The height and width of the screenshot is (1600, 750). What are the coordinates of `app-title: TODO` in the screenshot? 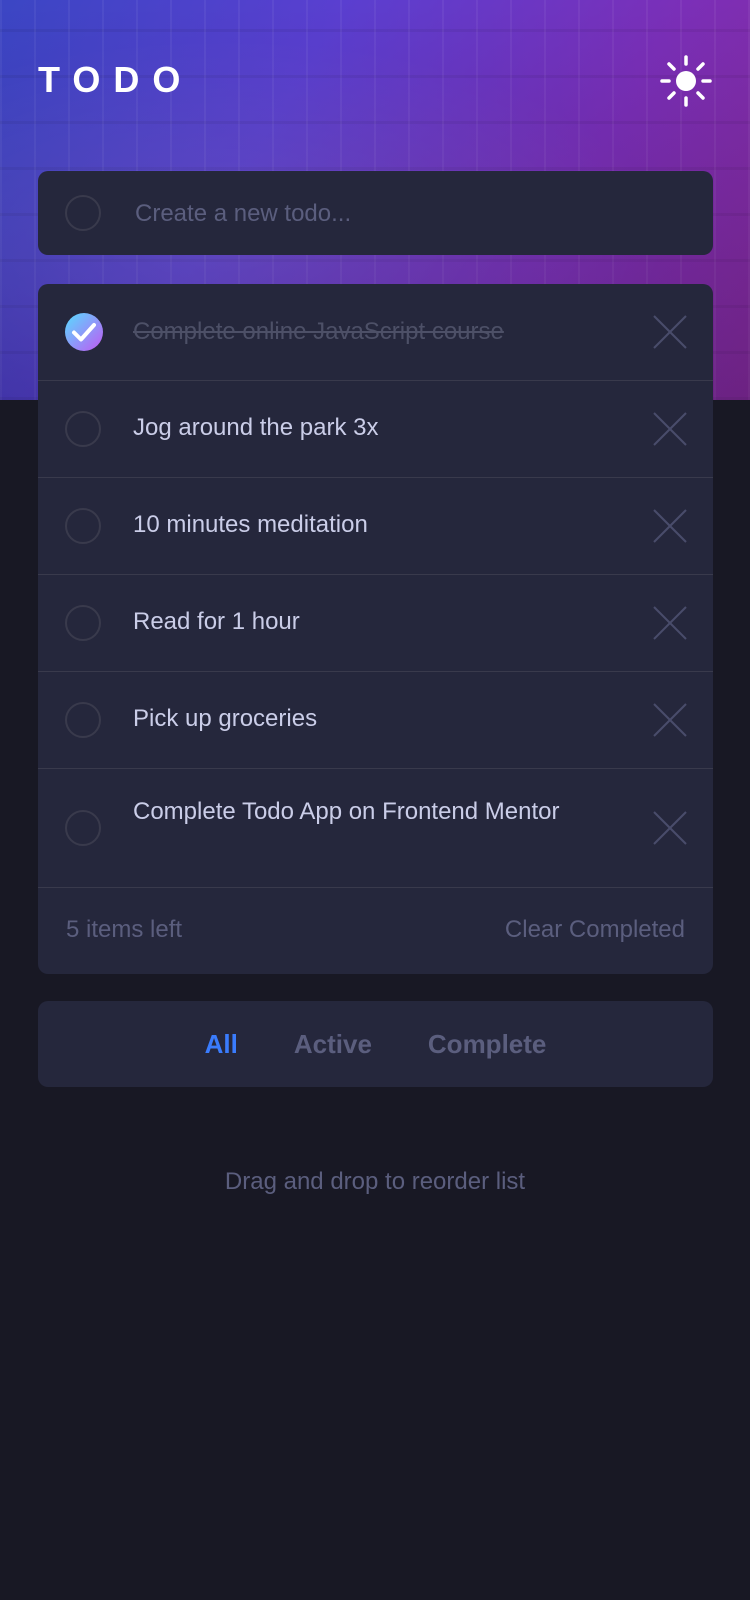 It's located at (116, 79).